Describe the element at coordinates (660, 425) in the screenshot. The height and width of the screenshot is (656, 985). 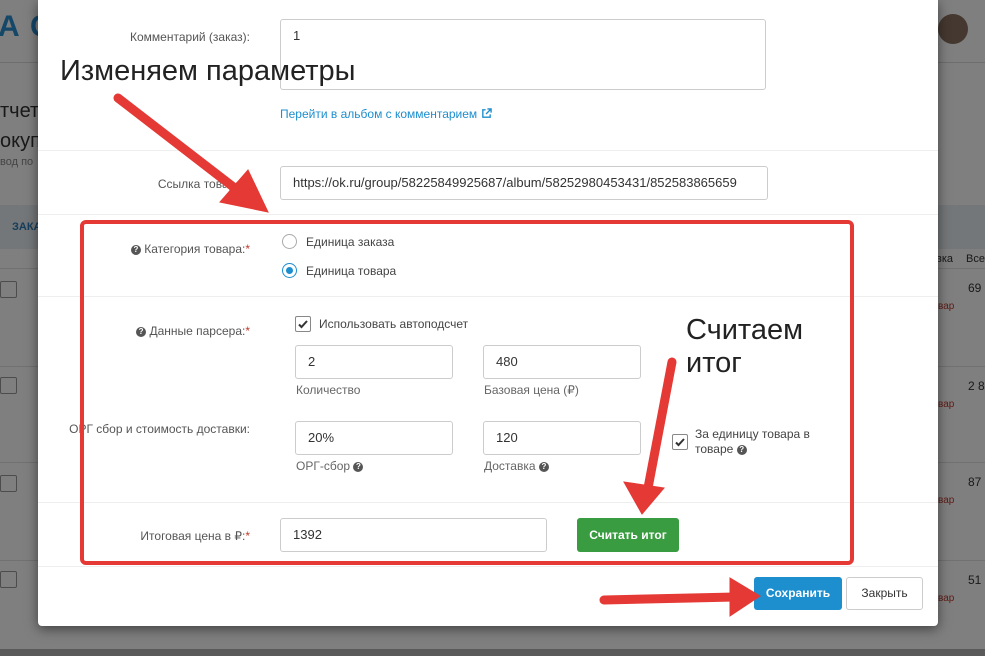
I see `arrow-to-calc` at that location.